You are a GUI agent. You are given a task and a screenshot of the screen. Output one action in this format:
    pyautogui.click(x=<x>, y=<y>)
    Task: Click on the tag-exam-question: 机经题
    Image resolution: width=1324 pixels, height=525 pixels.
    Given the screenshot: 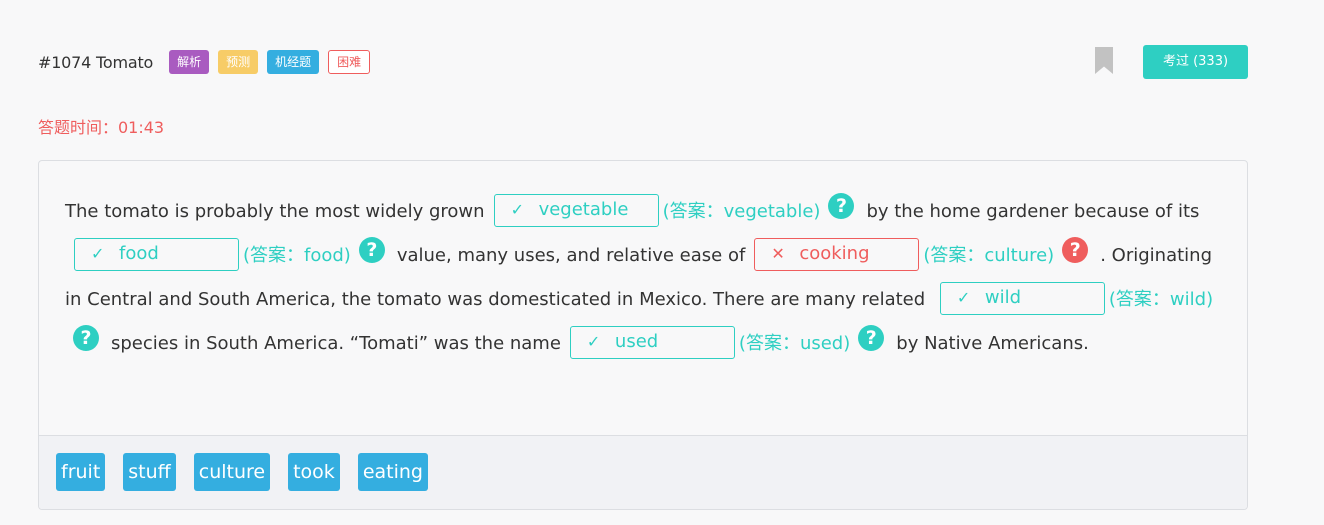 What is the action you would take?
    pyautogui.click(x=293, y=62)
    